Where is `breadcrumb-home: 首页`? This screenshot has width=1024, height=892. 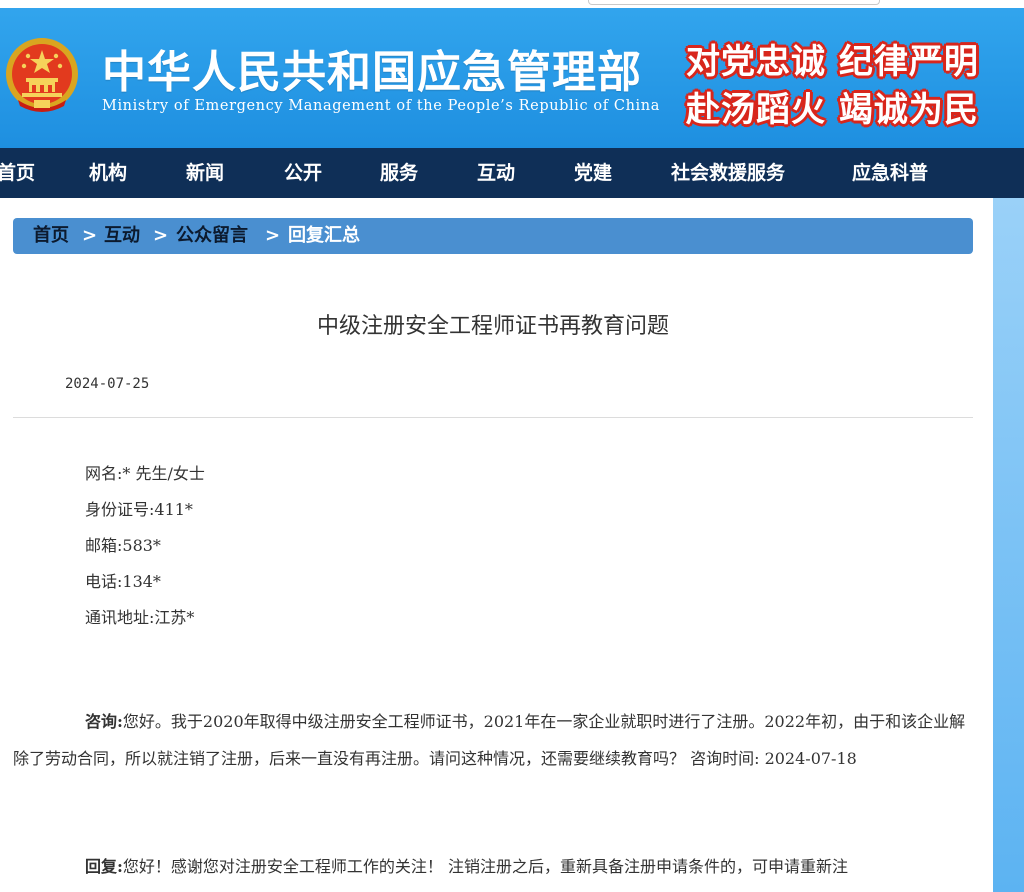
breadcrumb-home: 首页 is located at coordinates (51, 236).